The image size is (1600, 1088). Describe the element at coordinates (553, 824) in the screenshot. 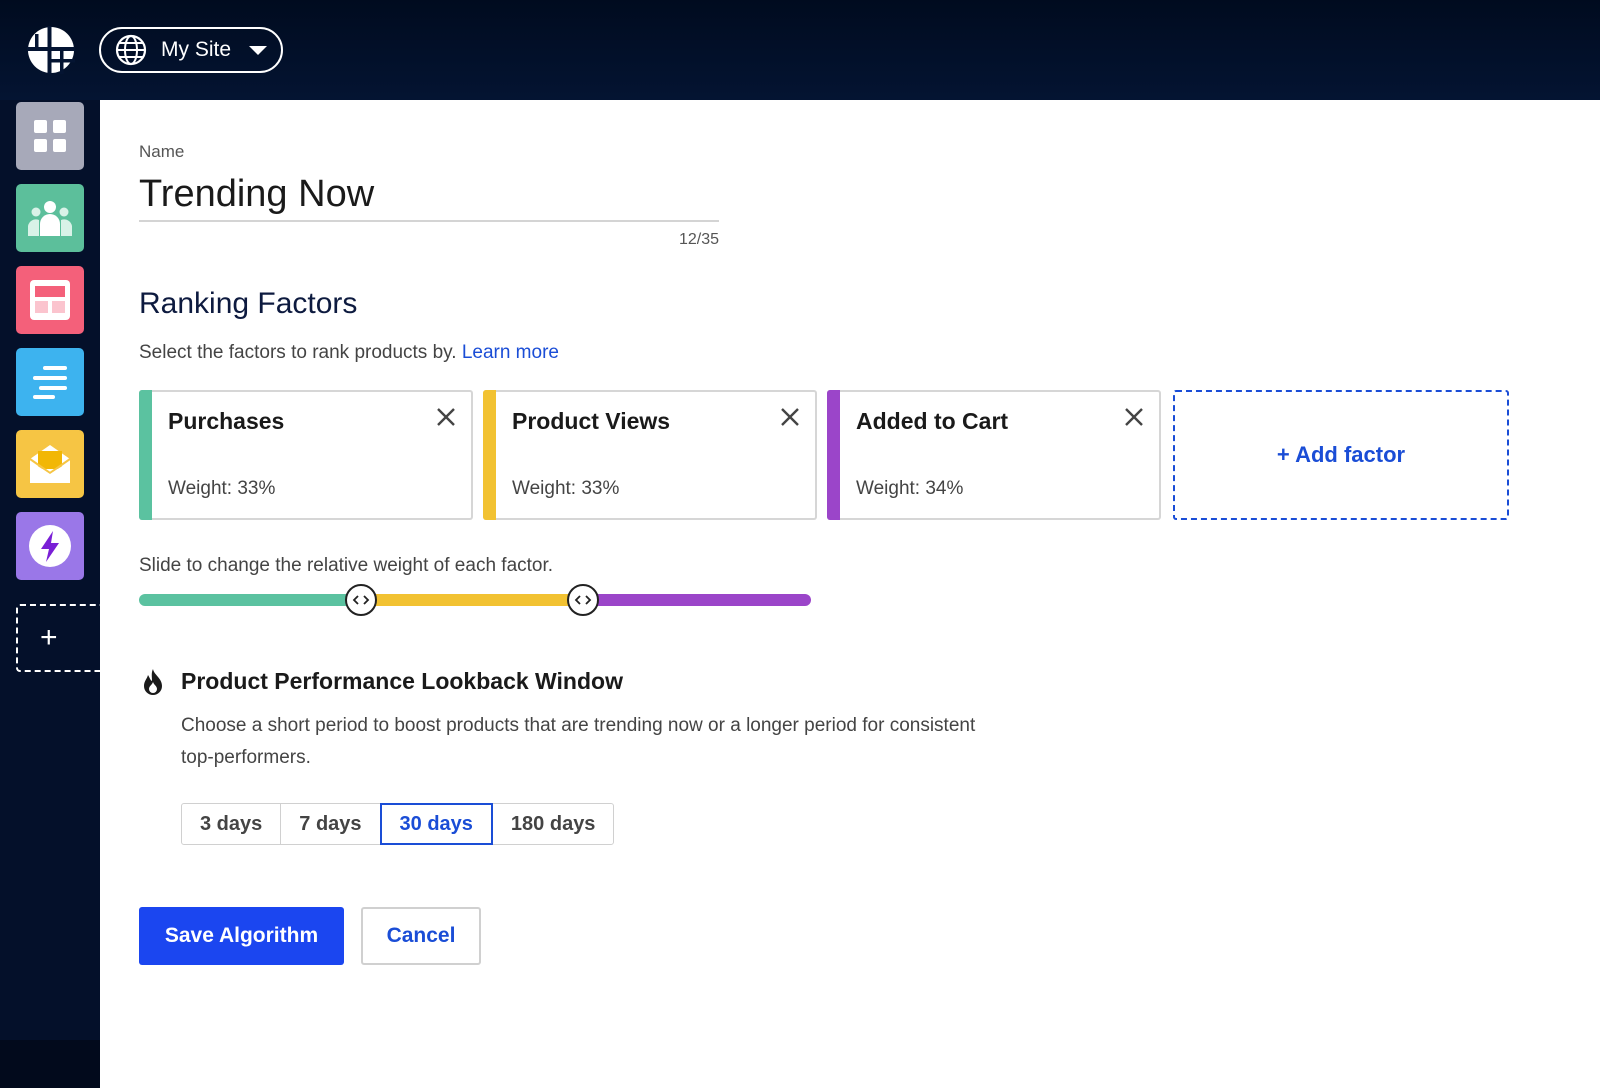

I see `lookback-option-180-days: 180 days` at that location.